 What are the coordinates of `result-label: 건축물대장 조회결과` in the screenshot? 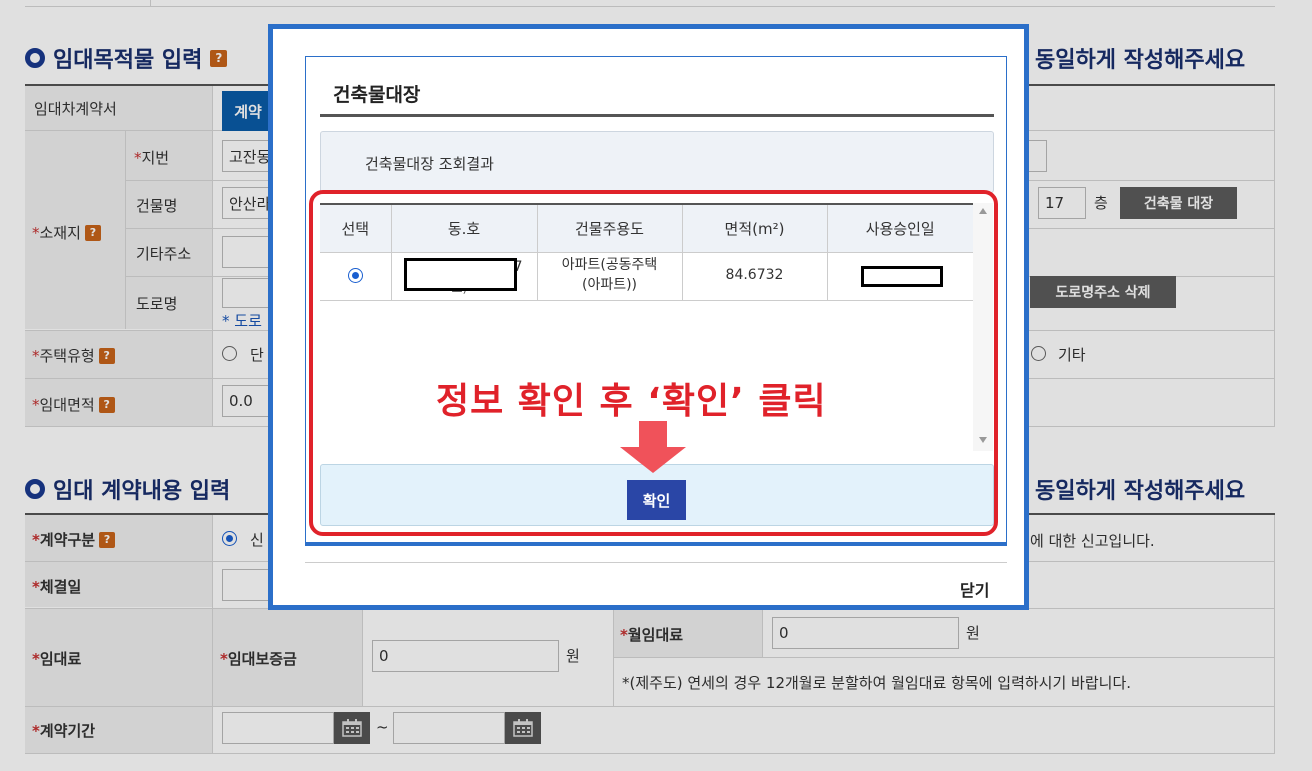 It's located at (429, 164).